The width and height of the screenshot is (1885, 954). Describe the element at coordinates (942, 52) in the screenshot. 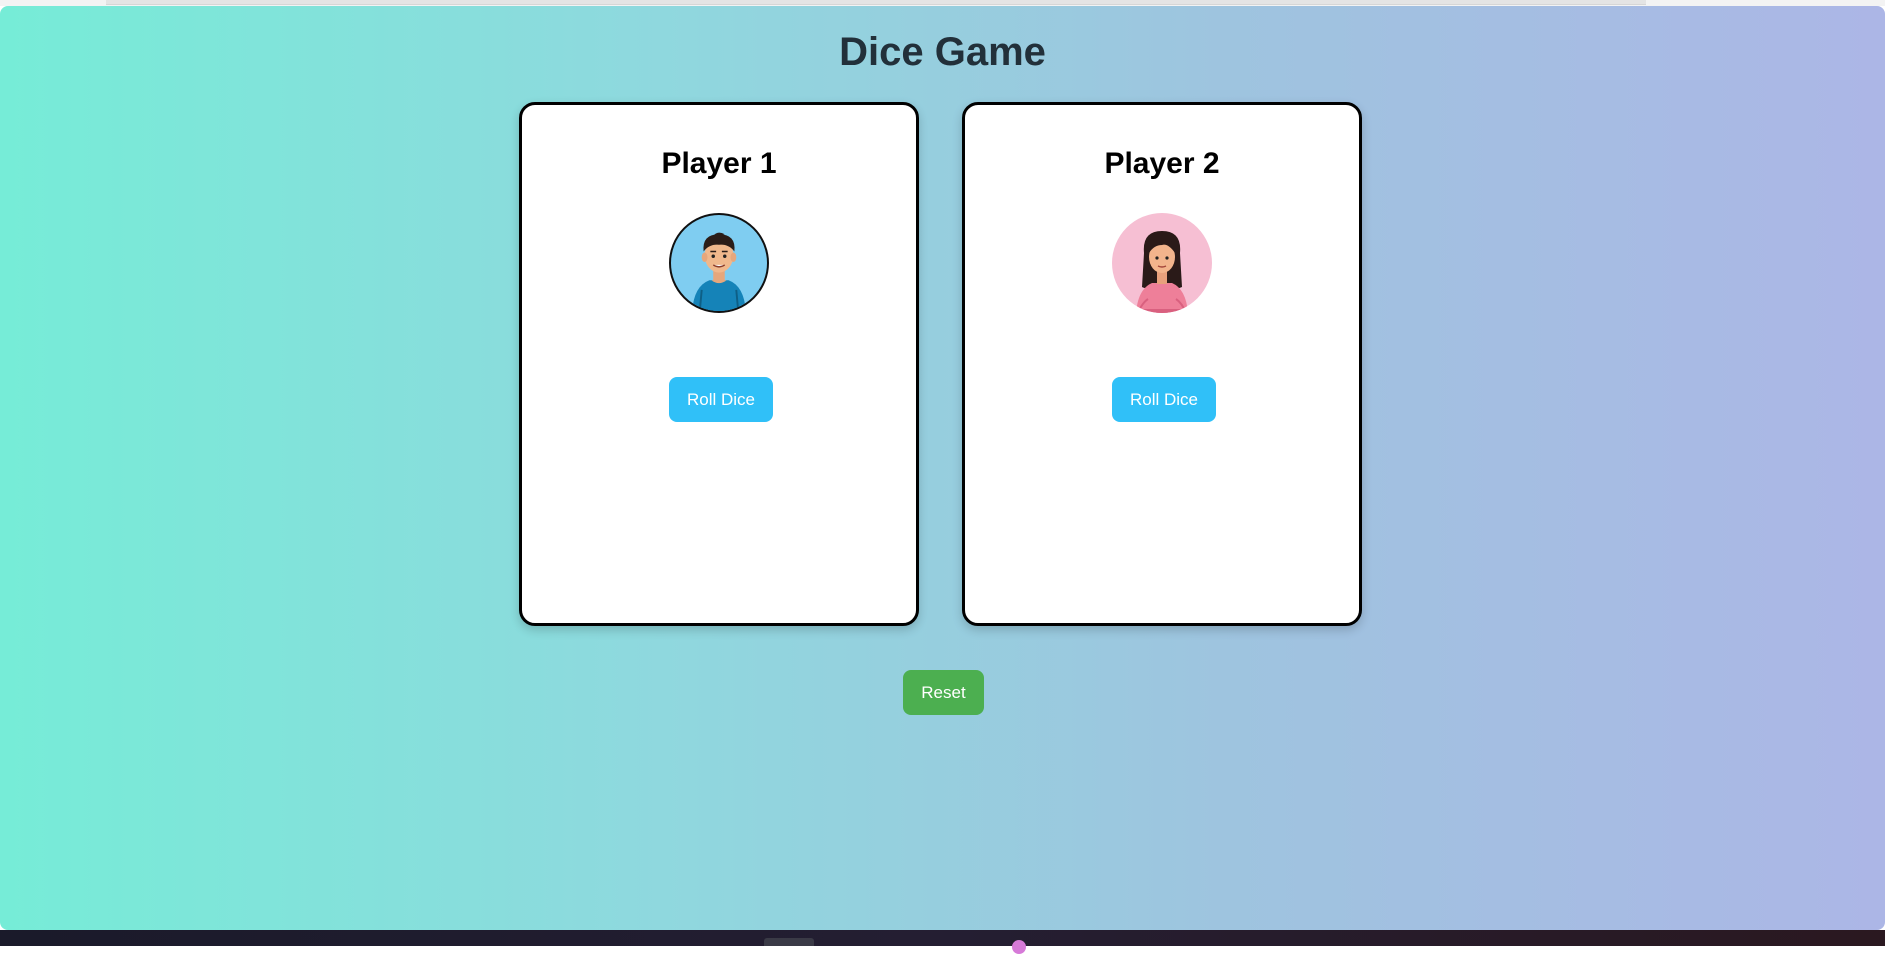

I see `page-title: Dice Game` at that location.